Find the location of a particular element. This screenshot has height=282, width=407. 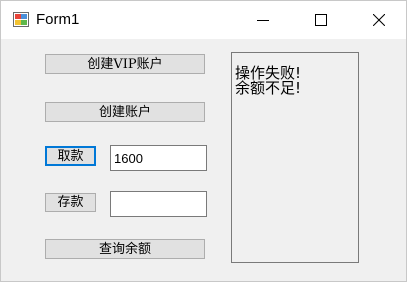

close-icon is located at coordinates (379, 20).